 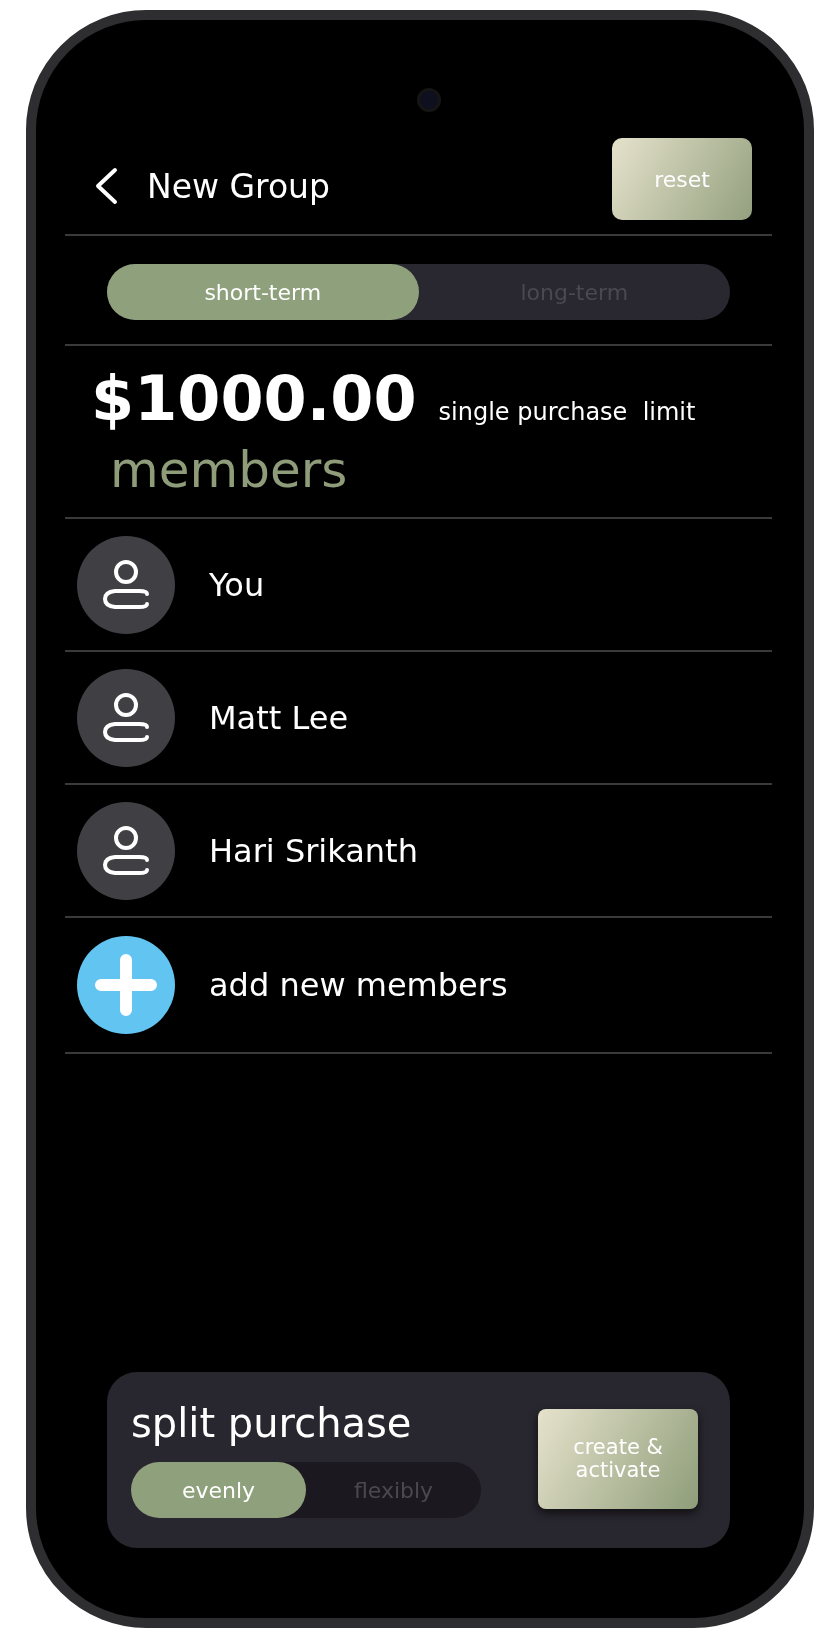 I want to click on camera-icon, so click(x=428, y=100).